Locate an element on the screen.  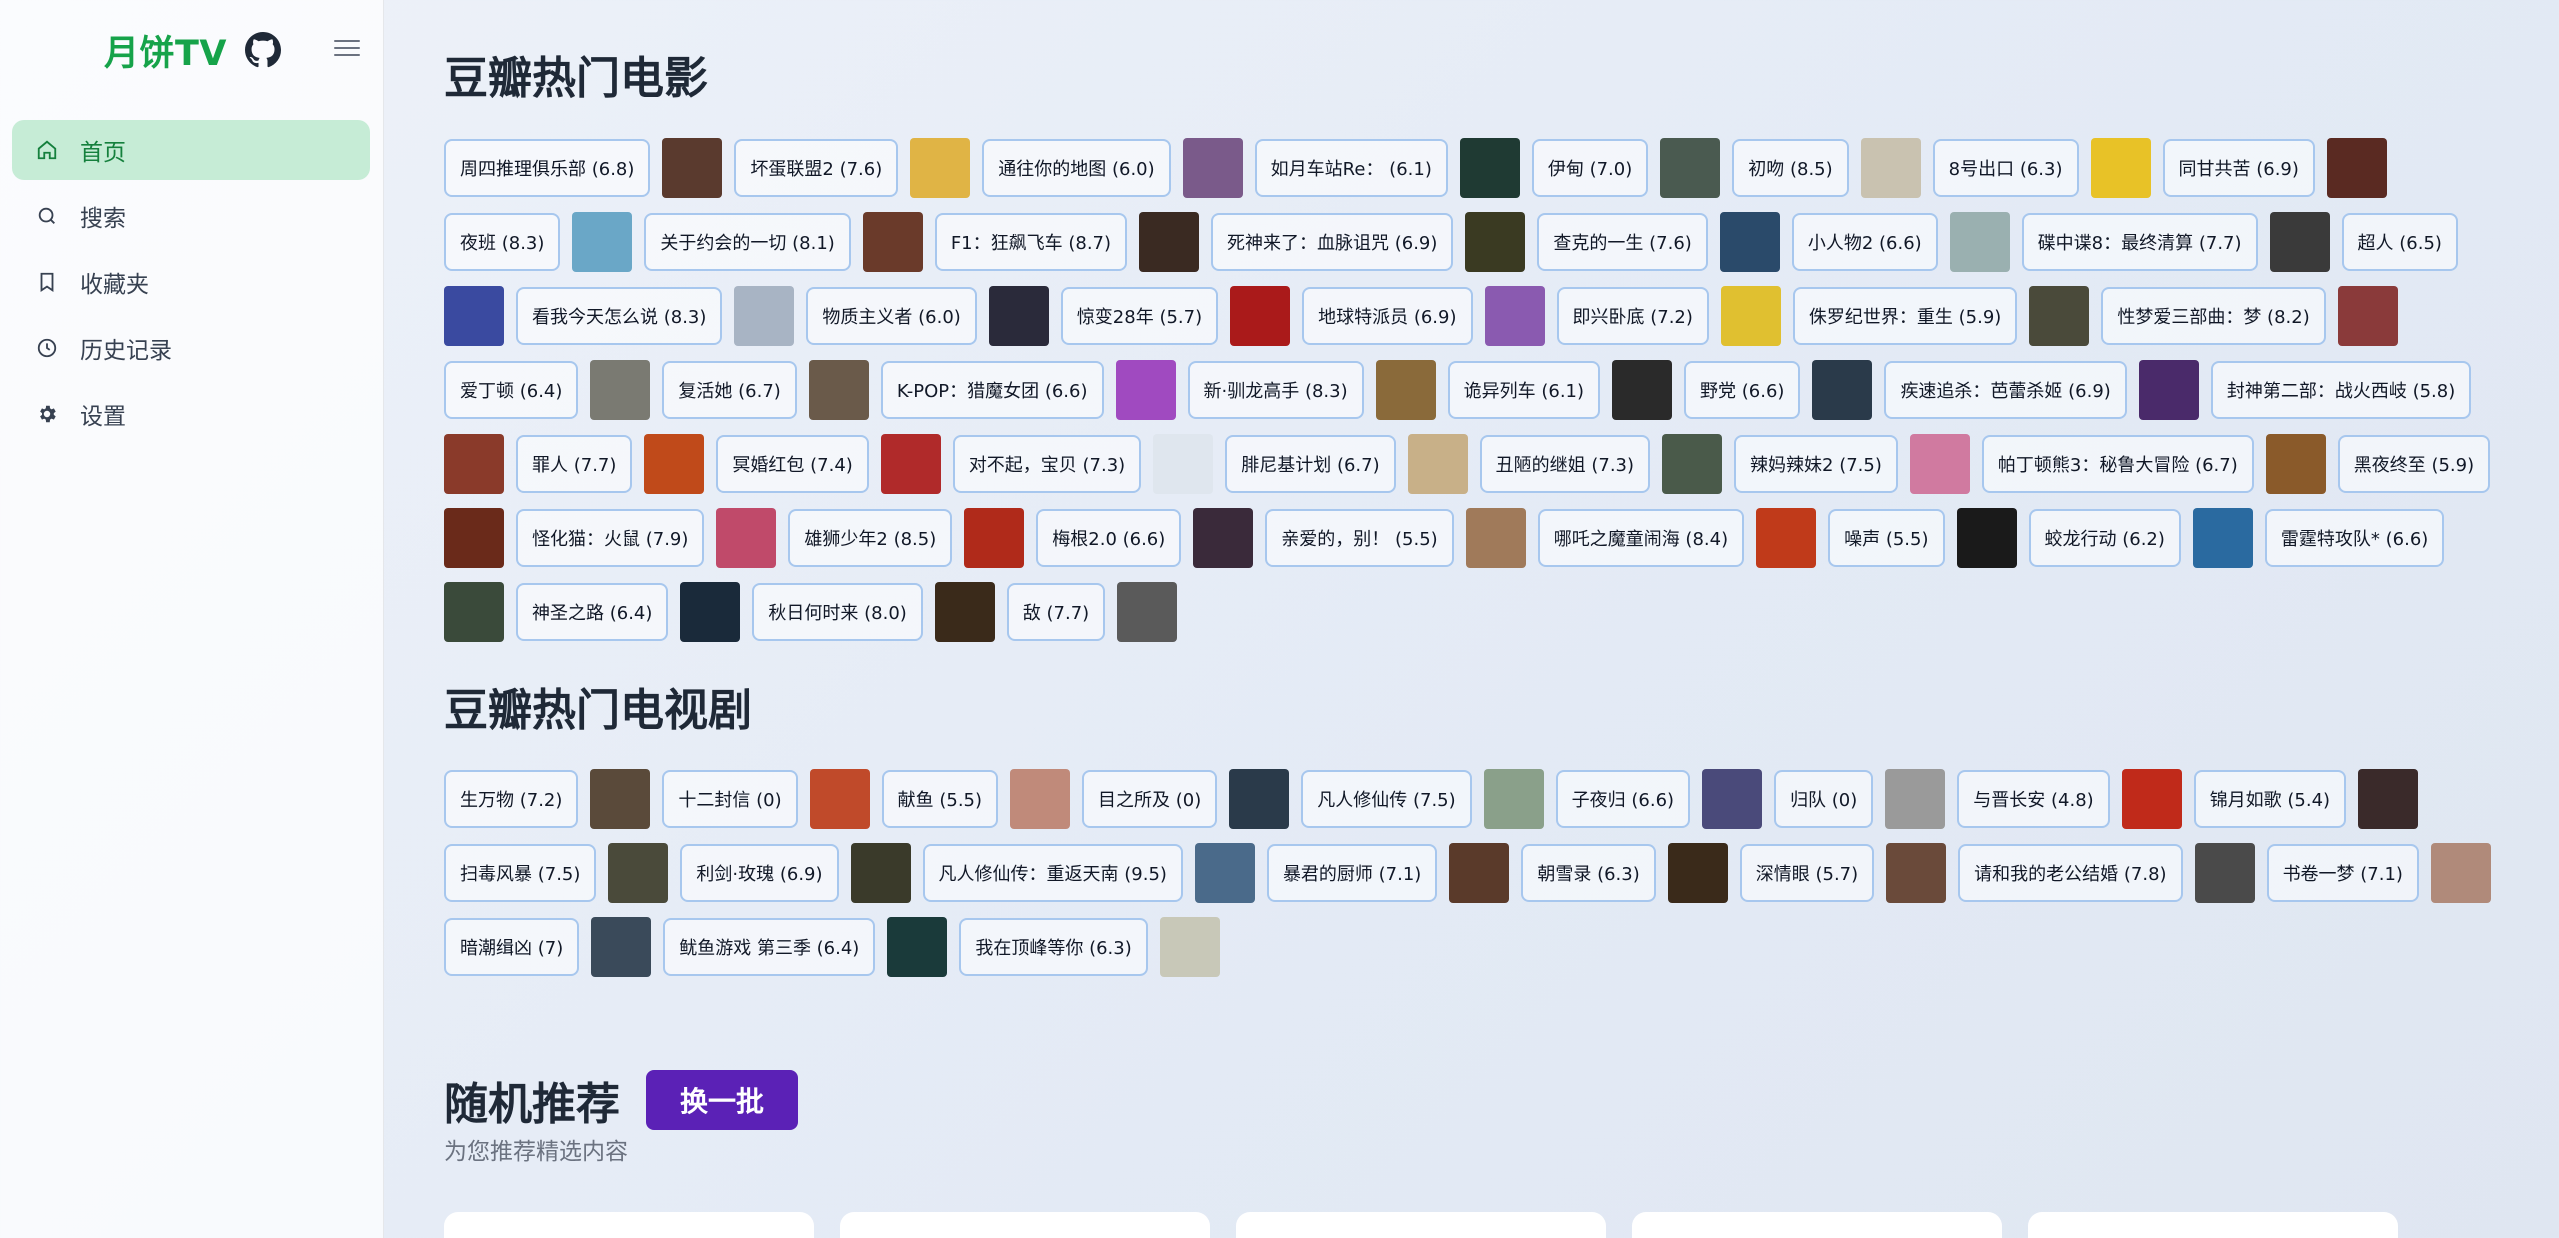
movie-tag: 惊变28年 (5.7) is located at coordinates (1139, 316).